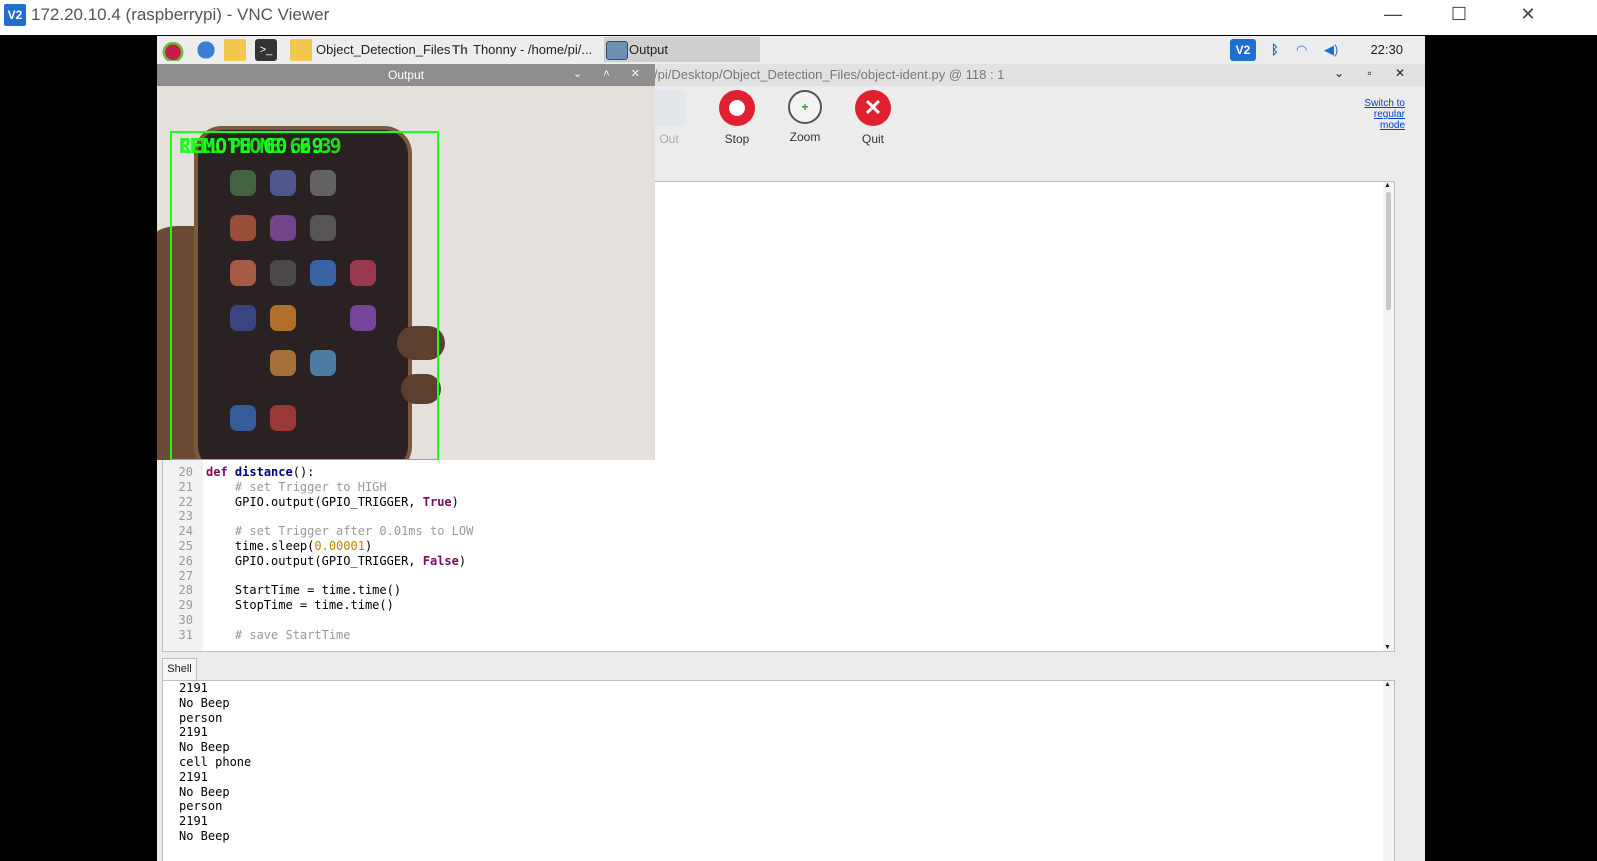 The height and width of the screenshot is (861, 1597). I want to click on code-text: StopTime = time.time(), so click(300, 605).